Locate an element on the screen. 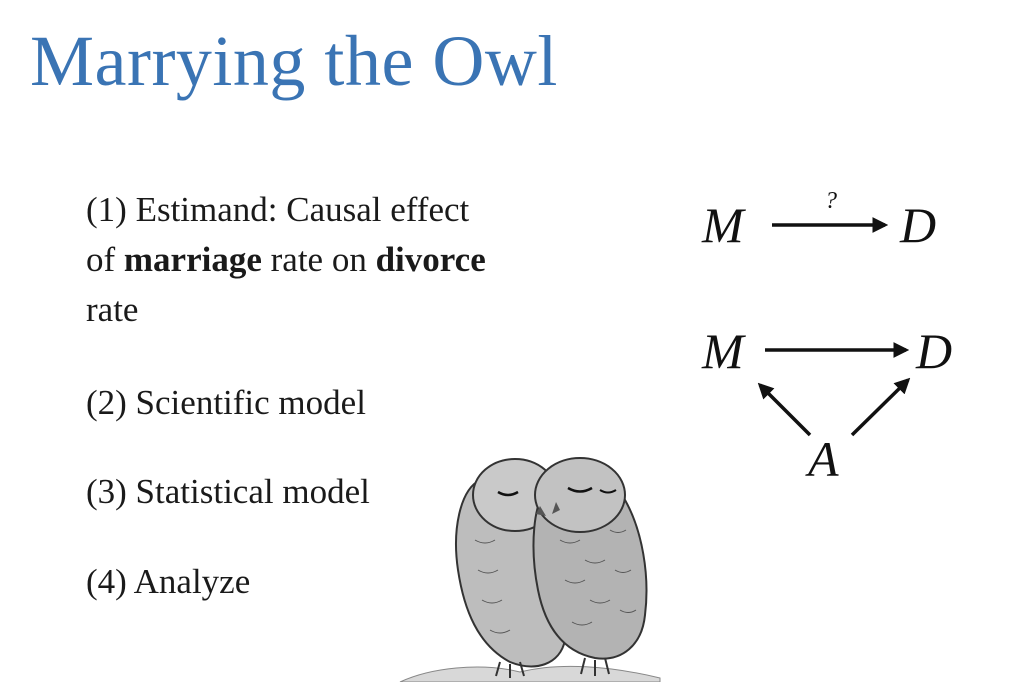 The image size is (1036, 682). right-owl-head is located at coordinates (580, 495).